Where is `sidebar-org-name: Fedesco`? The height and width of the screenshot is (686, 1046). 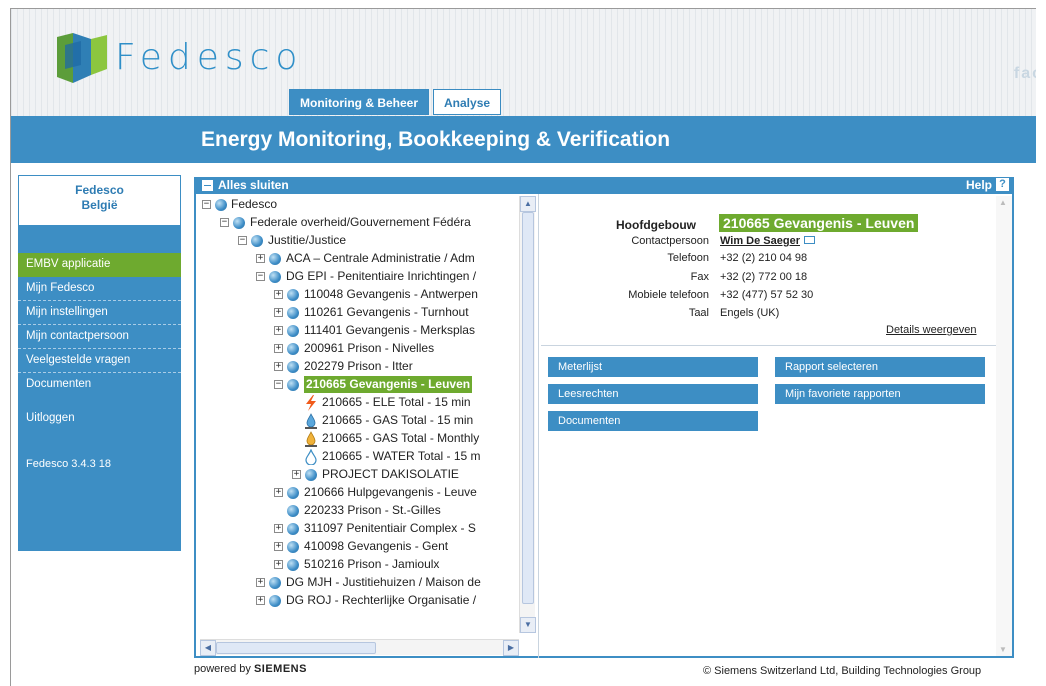
sidebar-org-name: Fedesco is located at coordinates (99, 190).